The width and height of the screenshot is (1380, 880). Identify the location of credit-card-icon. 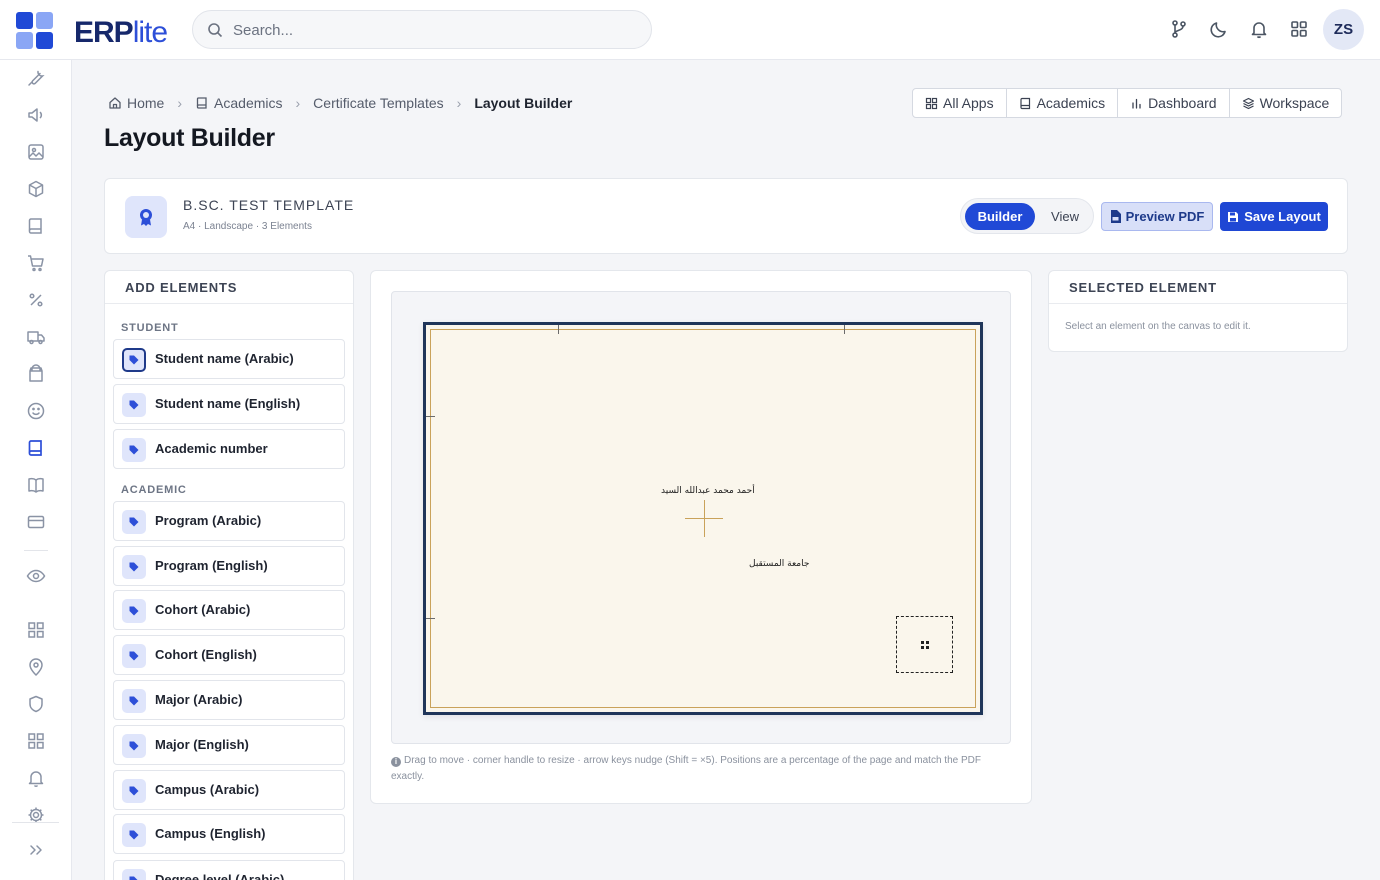
(36, 522).